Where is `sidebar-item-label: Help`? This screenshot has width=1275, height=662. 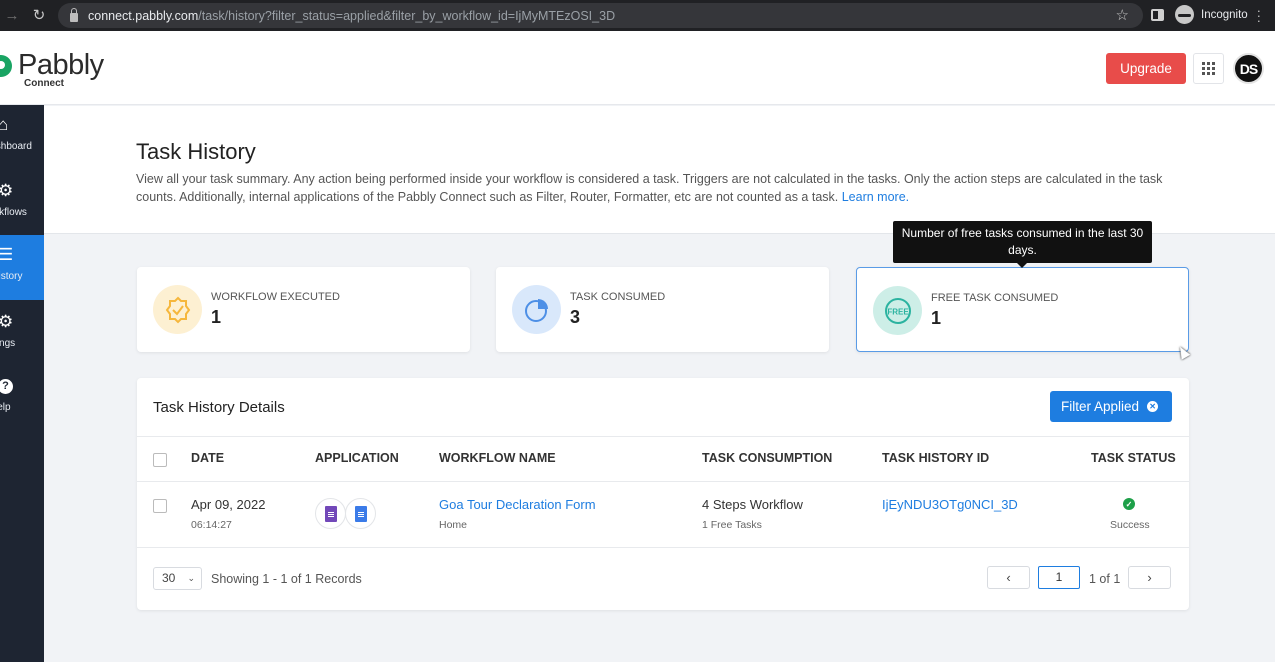 sidebar-item-label: Help is located at coordinates (5, 407).